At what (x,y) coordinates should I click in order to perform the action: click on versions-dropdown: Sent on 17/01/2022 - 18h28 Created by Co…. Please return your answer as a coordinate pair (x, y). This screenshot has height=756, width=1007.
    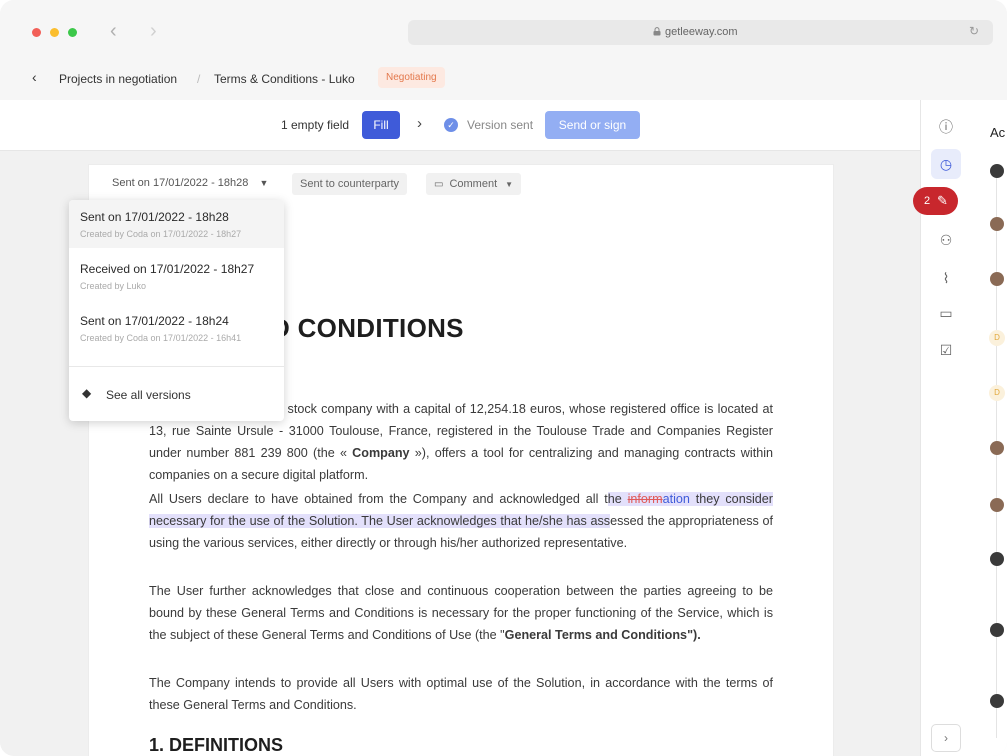
    Looking at the image, I should click on (176, 310).